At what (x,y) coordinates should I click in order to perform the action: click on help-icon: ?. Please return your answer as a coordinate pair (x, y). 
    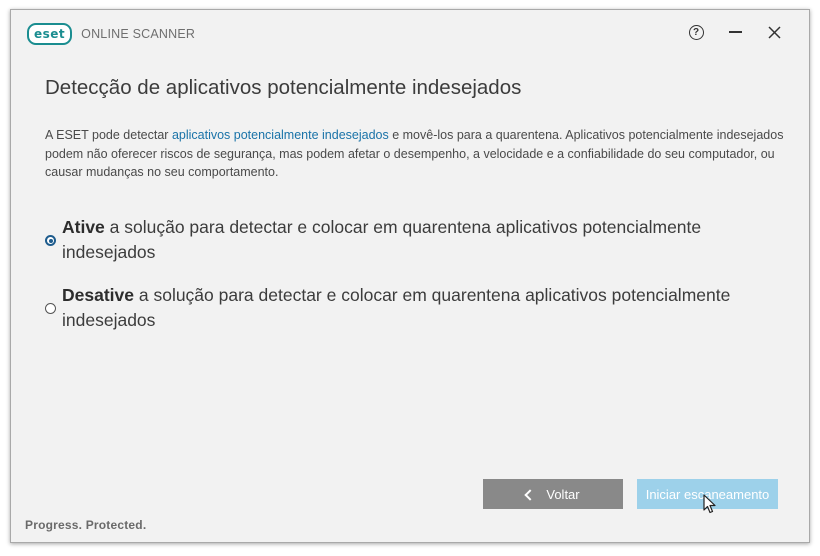
    Looking at the image, I should click on (696, 32).